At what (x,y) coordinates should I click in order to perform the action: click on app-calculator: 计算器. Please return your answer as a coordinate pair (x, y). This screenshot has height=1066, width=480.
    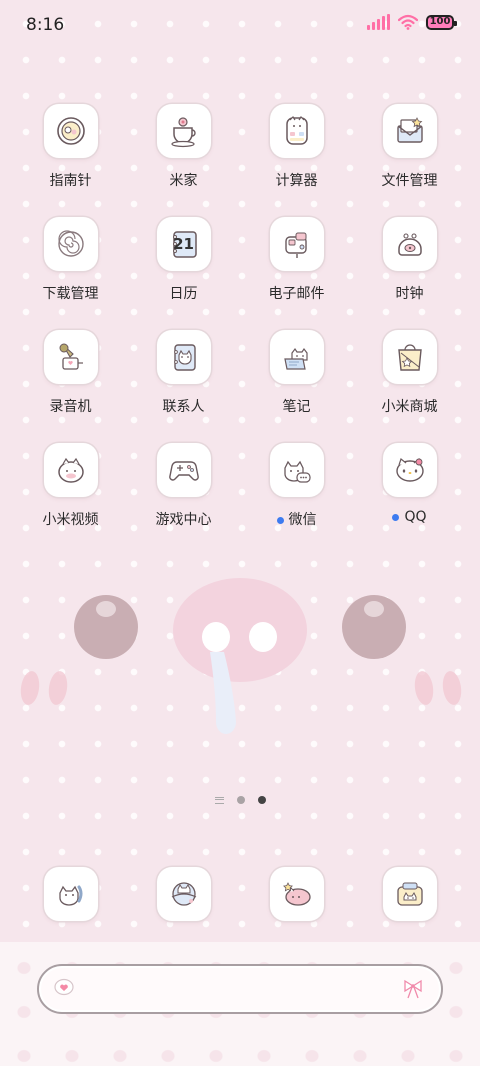
    Looking at the image, I should click on (296, 147).